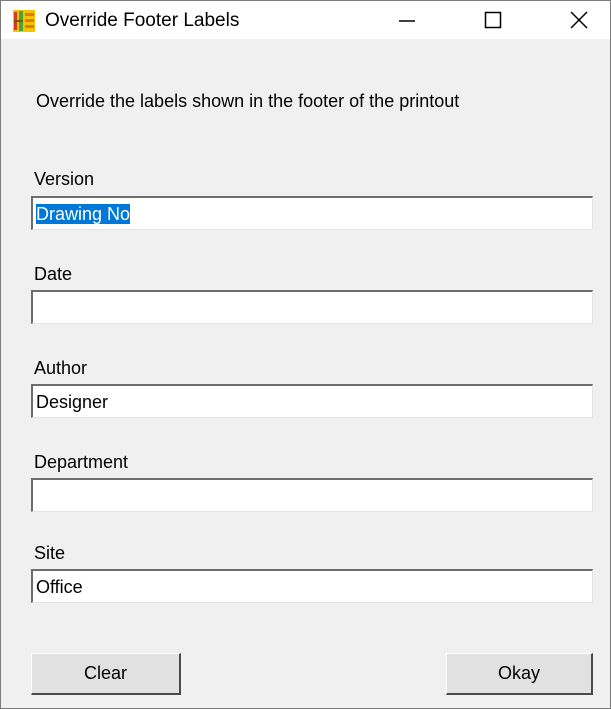 This screenshot has height=709, width=611. I want to click on date-label: Date, so click(53, 274).